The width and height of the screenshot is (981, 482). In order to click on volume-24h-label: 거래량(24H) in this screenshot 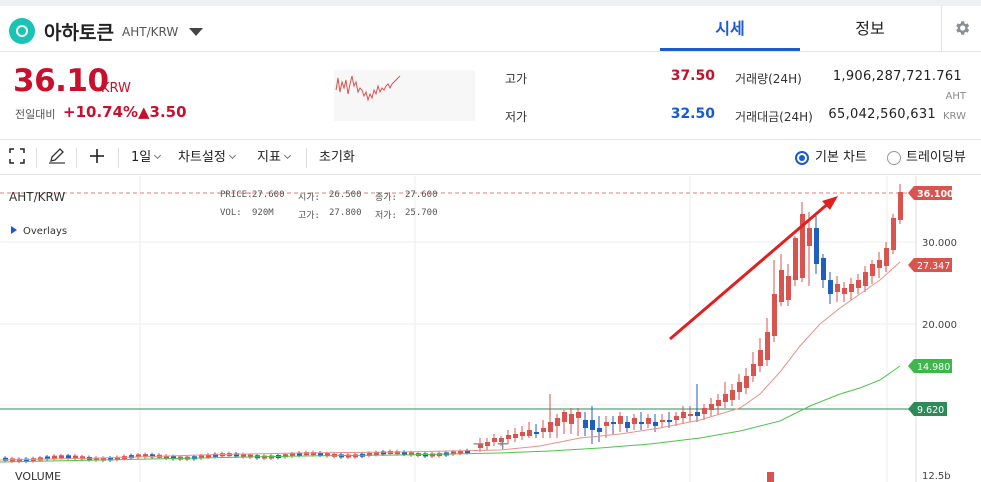, I will do `click(768, 79)`.